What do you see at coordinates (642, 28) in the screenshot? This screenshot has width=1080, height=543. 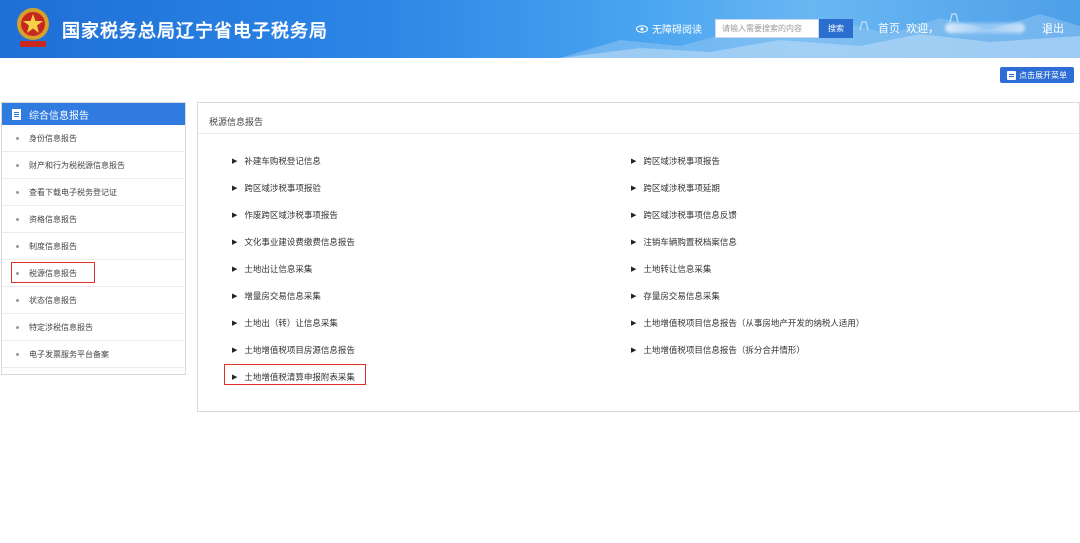 I see `eye-icon` at bounding box center [642, 28].